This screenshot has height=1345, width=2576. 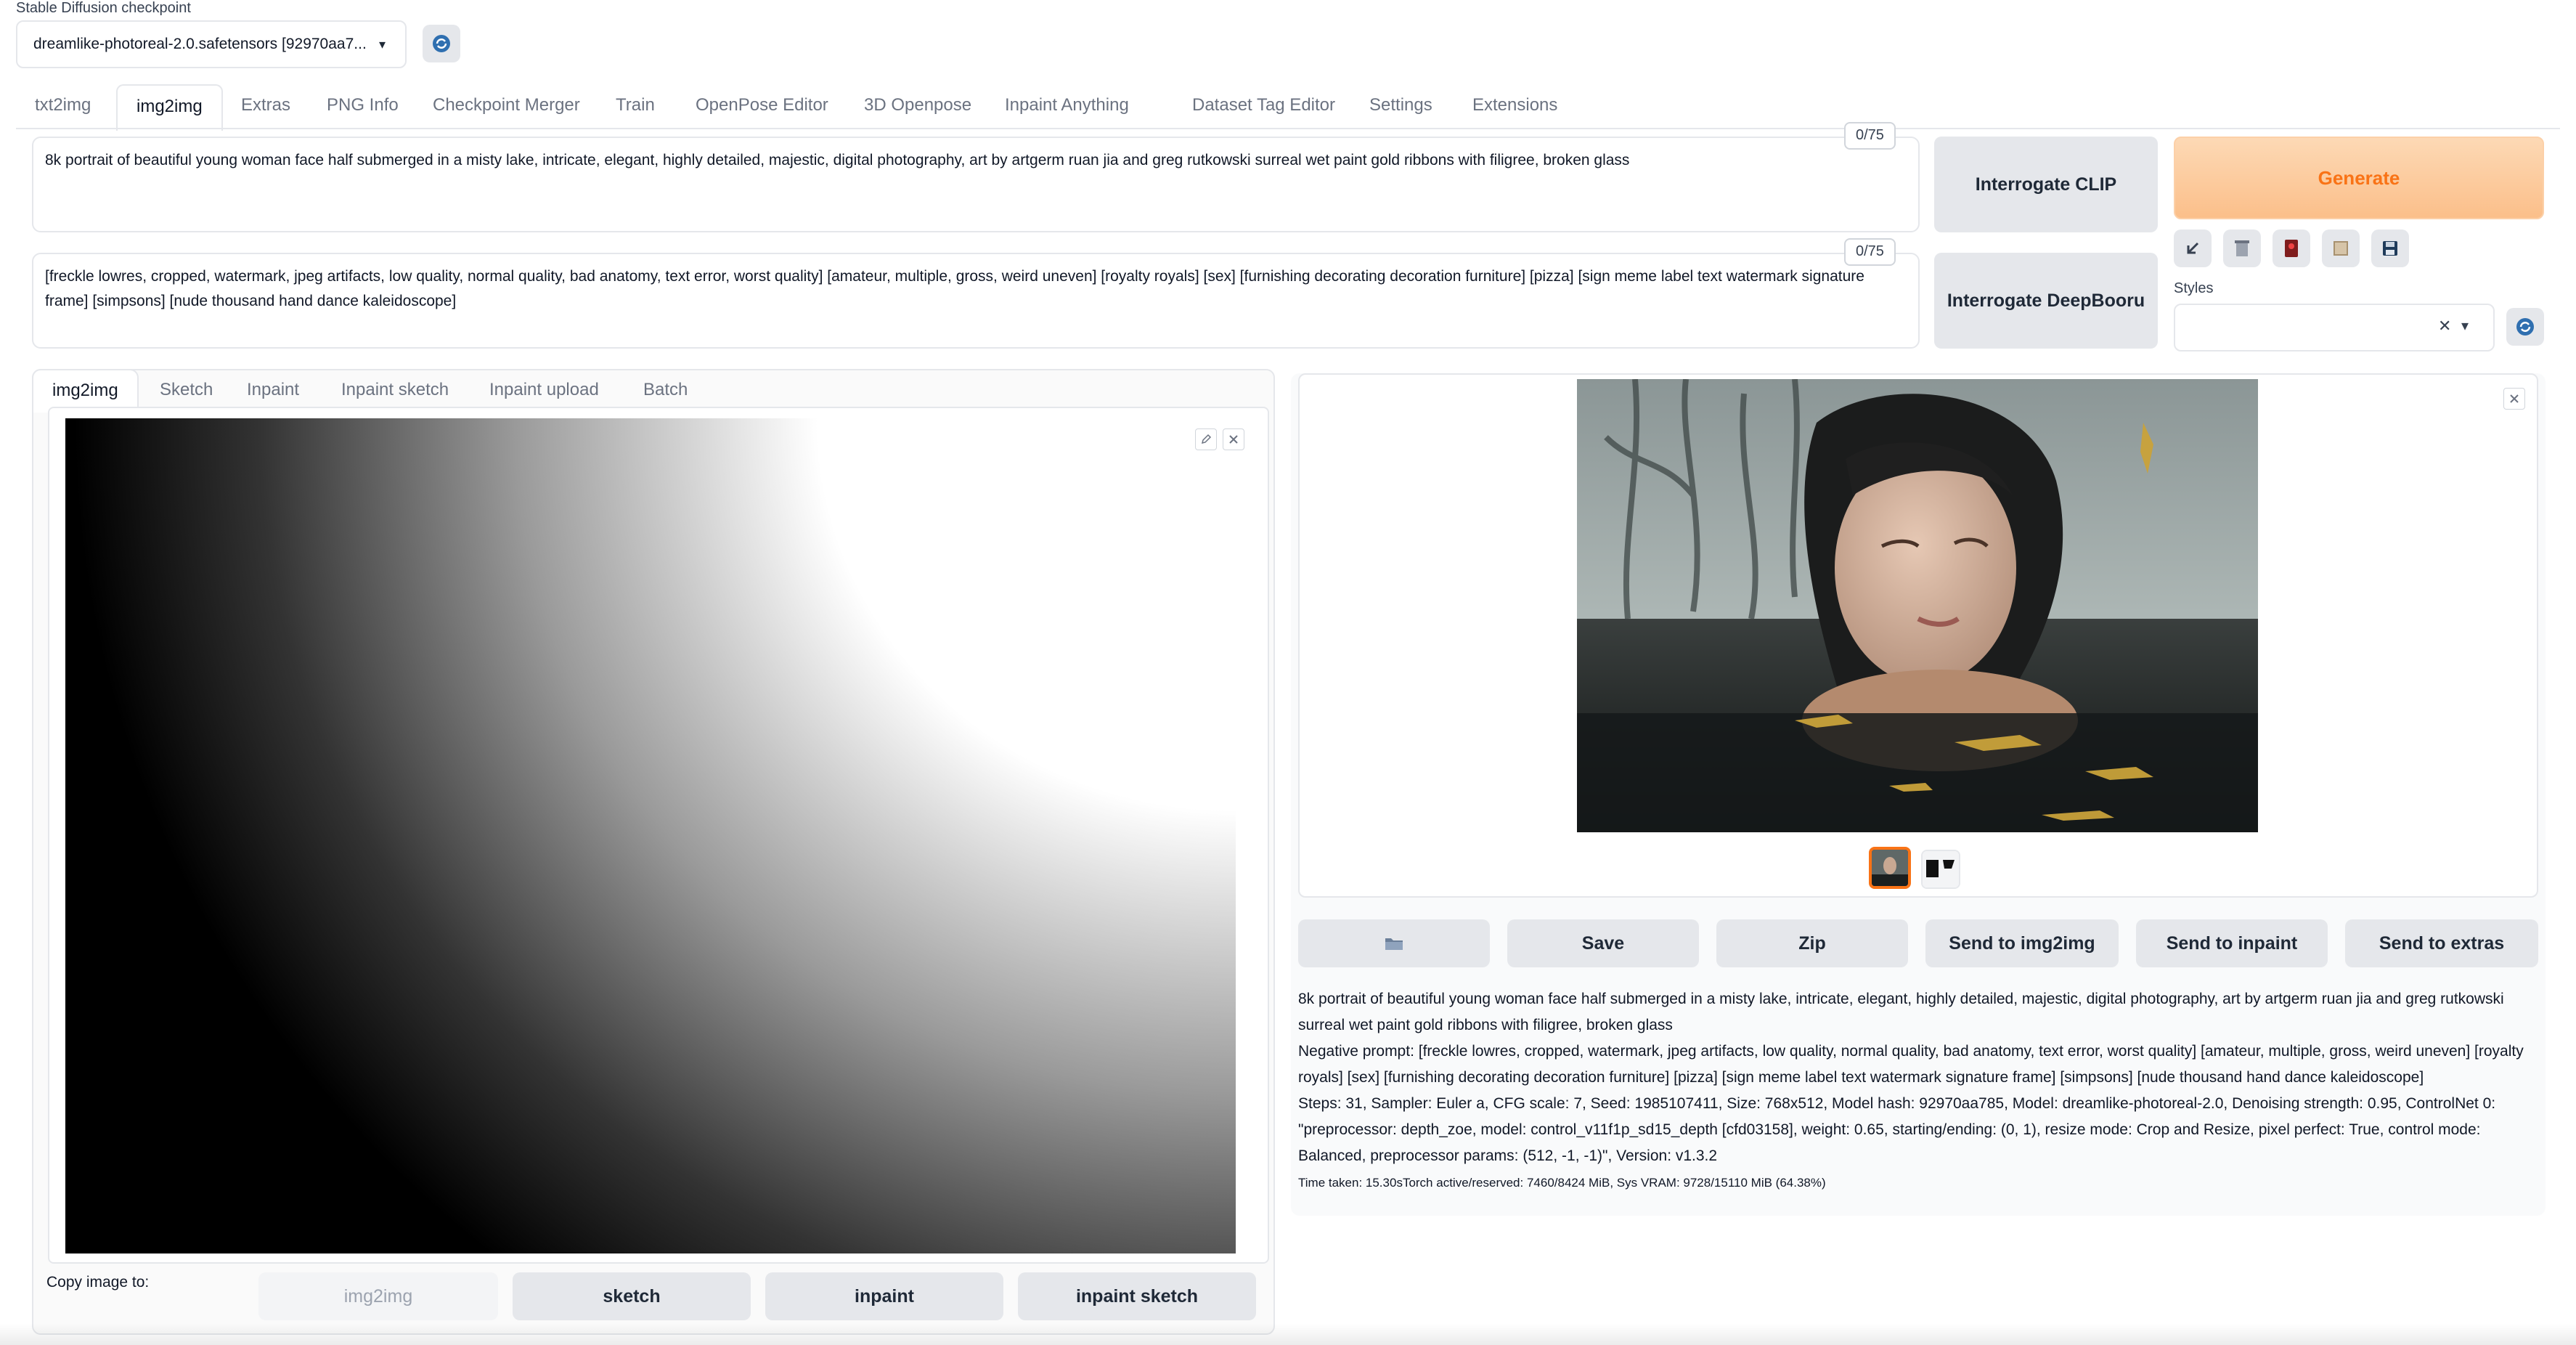 I want to click on copy-to-sketch-button: sketch, so click(x=632, y=1296).